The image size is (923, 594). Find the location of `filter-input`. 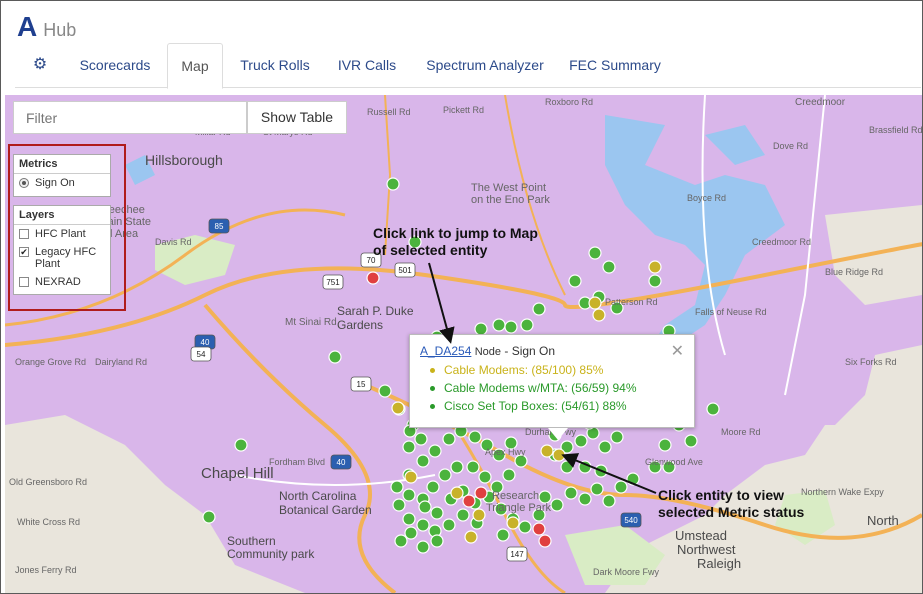

filter-input is located at coordinates (130, 117).